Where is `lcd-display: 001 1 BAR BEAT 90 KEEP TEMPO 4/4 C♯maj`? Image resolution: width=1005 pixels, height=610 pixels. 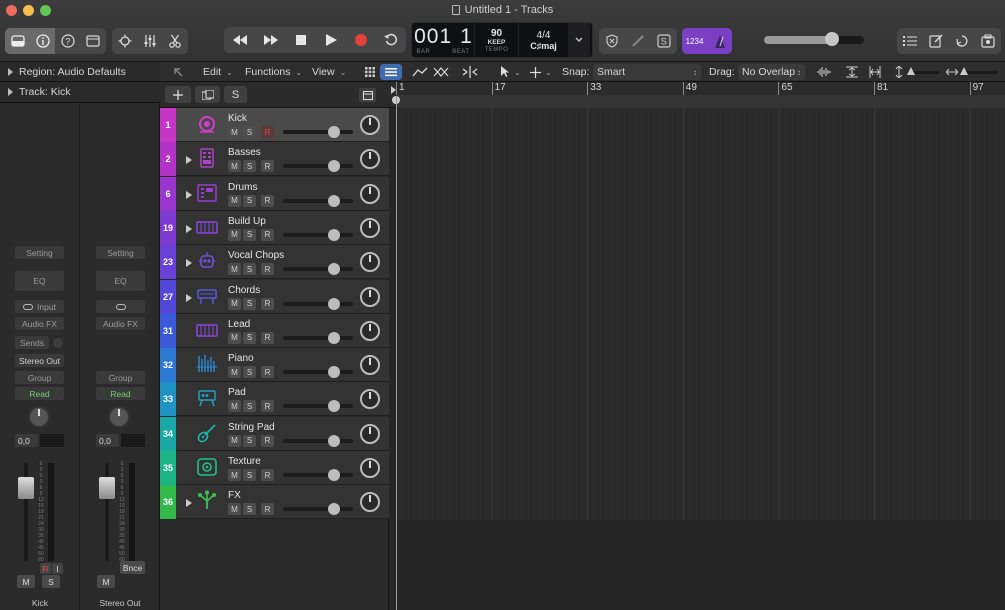 lcd-display: 001 1 BAR BEAT 90 KEEP TEMPO 4/4 C♯maj is located at coordinates (502, 40).